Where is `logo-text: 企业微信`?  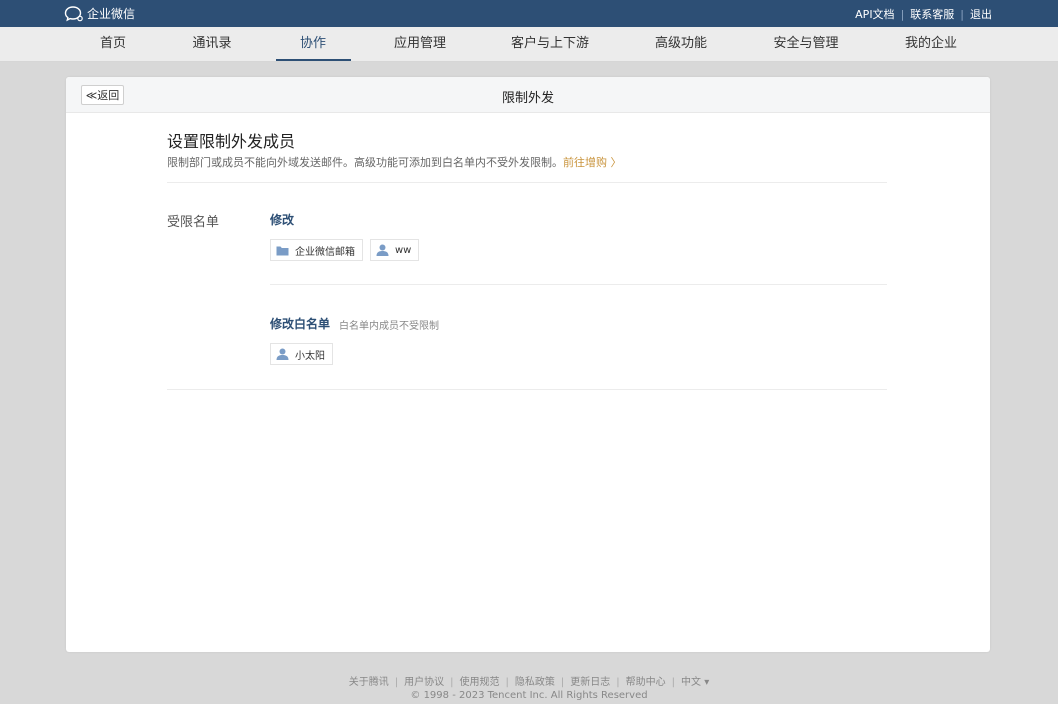
logo-text: 企业微信 is located at coordinates (111, 13).